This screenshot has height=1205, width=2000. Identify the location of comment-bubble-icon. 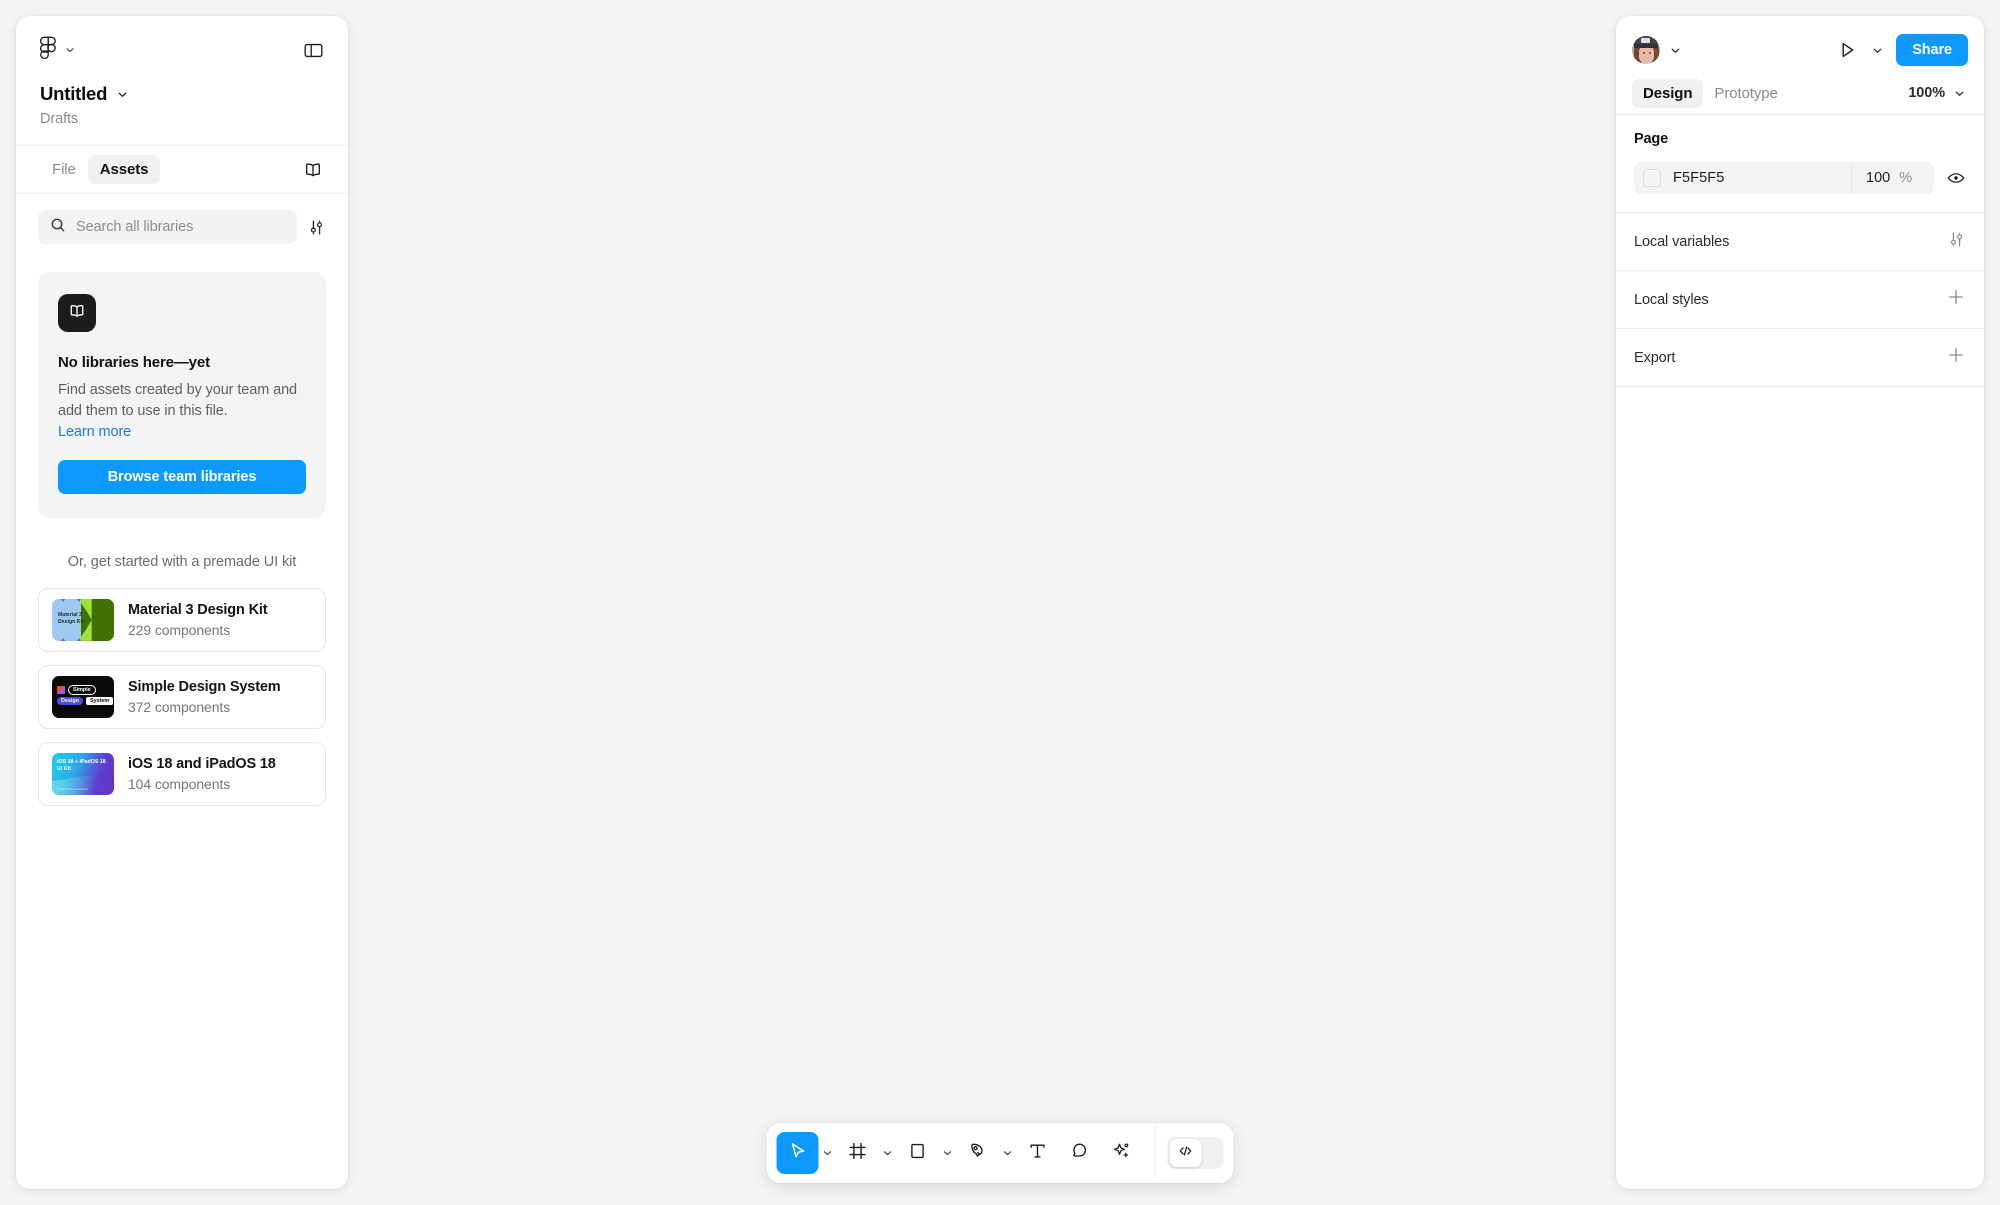
(1080, 1153).